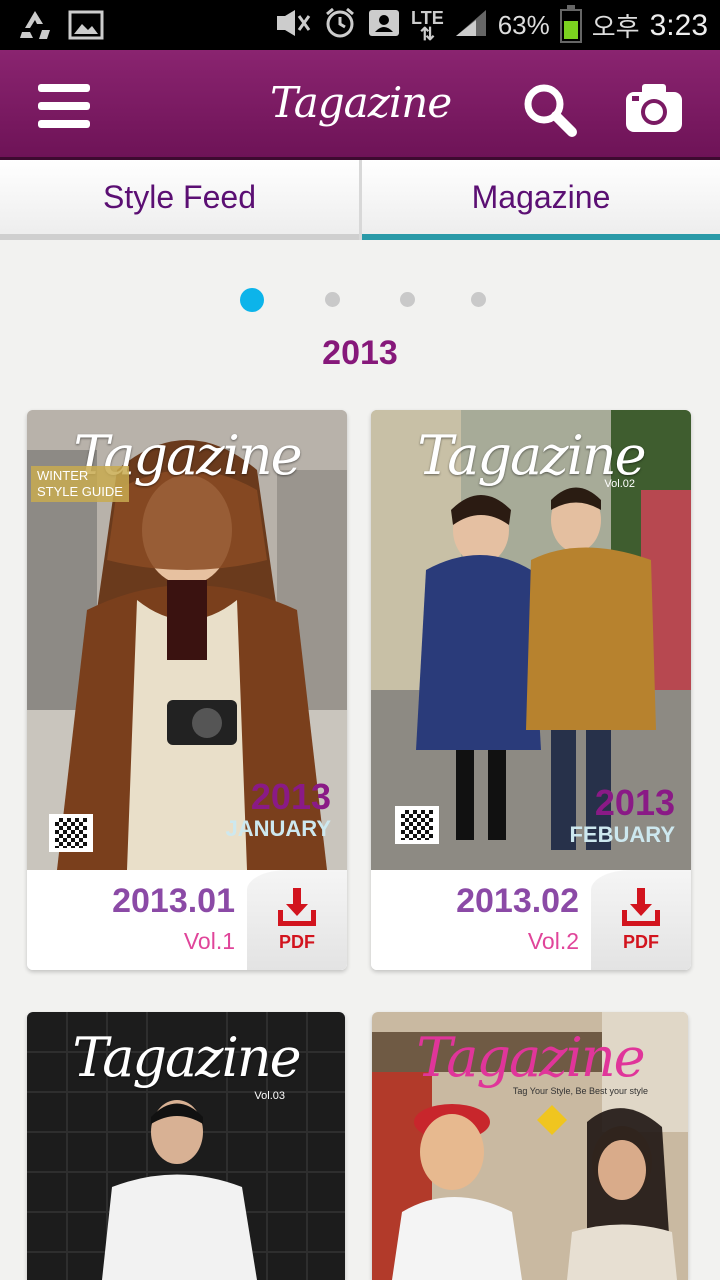 This screenshot has width=720, height=1280. What do you see at coordinates (278, 828) in the screenshot?
I see `cover-month: JANUARY` at bounding box center [278, 828].